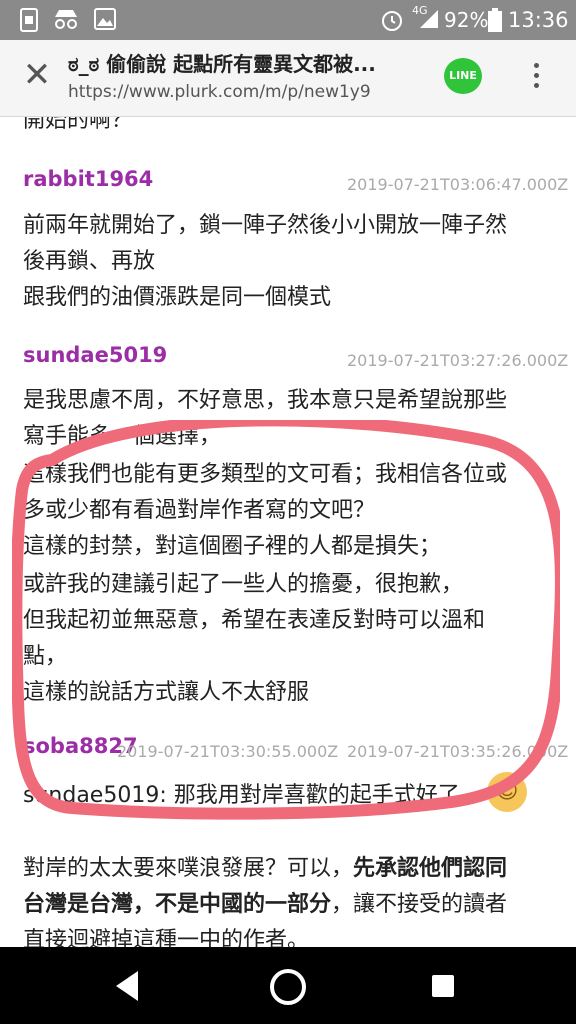 Image resolution: width=576 pixels, height=1024 pixels. Describe the element at coordinates (127, 988) in the screenshot. I see `back-icon` at that location.